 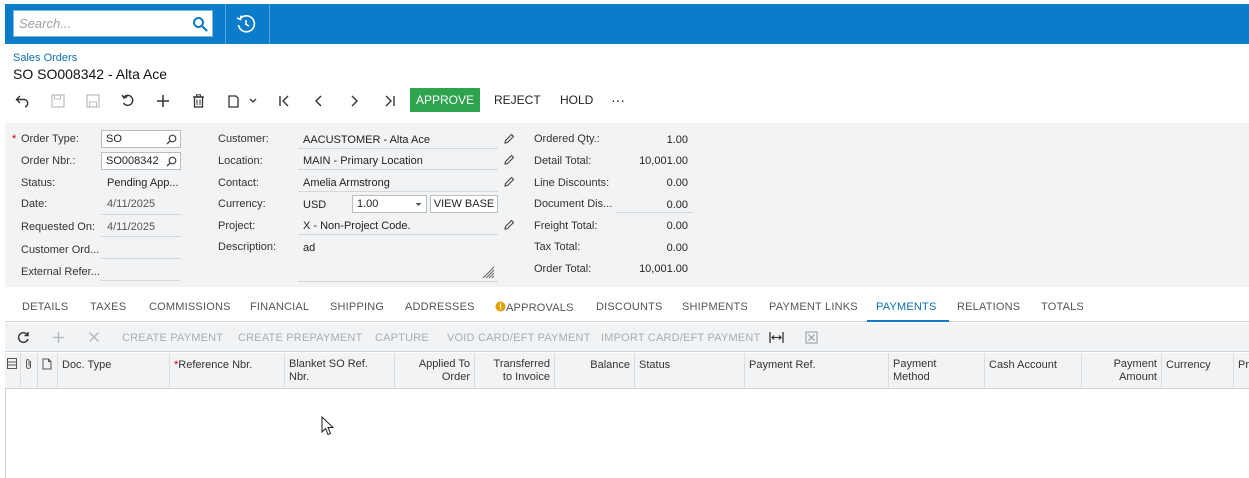 What do you see at coordinates (309, 248) in the screenshot?
I see `description-field: ad` at bounding box center [309, 248].